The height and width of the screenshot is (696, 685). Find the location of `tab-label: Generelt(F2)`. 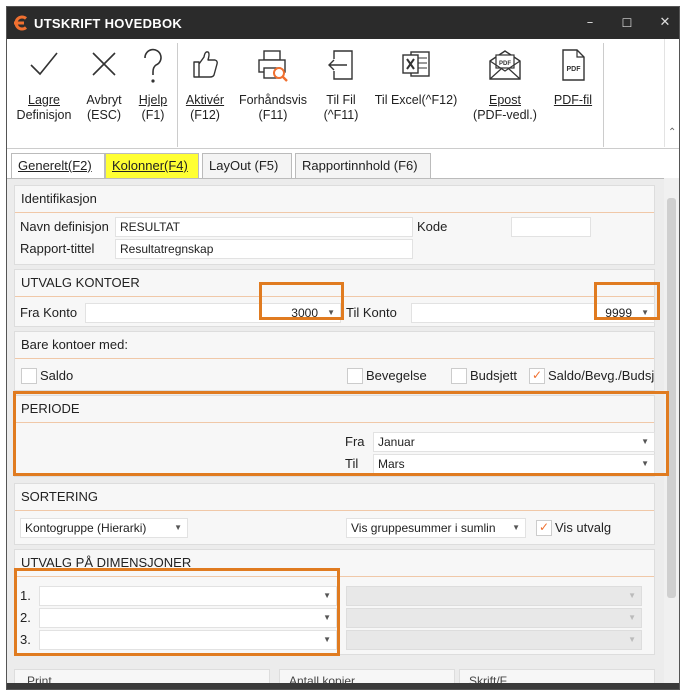

tab-label: Generelt(F2) is located at coordinates (55, 165).